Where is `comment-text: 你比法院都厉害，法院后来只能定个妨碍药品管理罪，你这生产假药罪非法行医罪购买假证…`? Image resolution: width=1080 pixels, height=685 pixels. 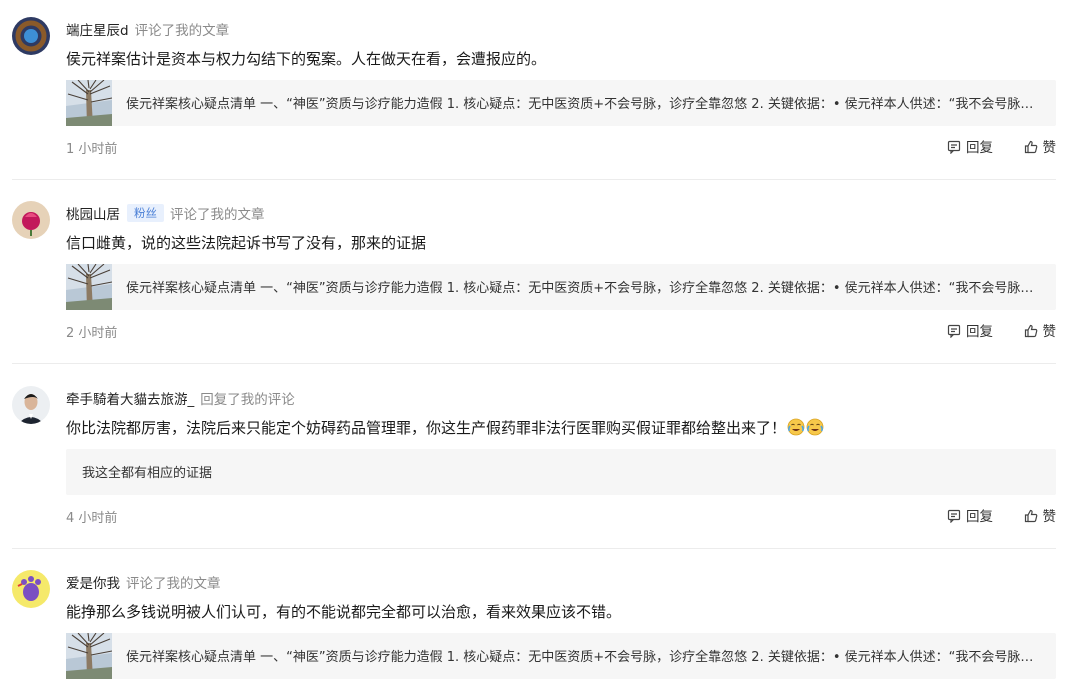
comment-text: 你比法院都厉害，法院后来只能定个妨碍药品管理罪，你这生产假药罪非法行医罪购买假证… is located at coordinates (445, 427).